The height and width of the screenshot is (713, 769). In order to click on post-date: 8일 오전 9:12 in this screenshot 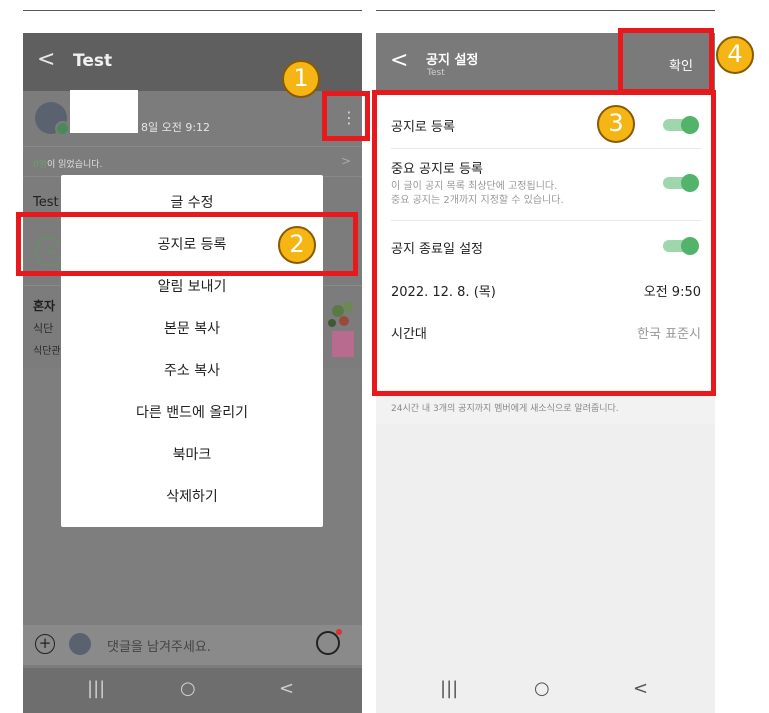, I will do `click(176, 127)`.